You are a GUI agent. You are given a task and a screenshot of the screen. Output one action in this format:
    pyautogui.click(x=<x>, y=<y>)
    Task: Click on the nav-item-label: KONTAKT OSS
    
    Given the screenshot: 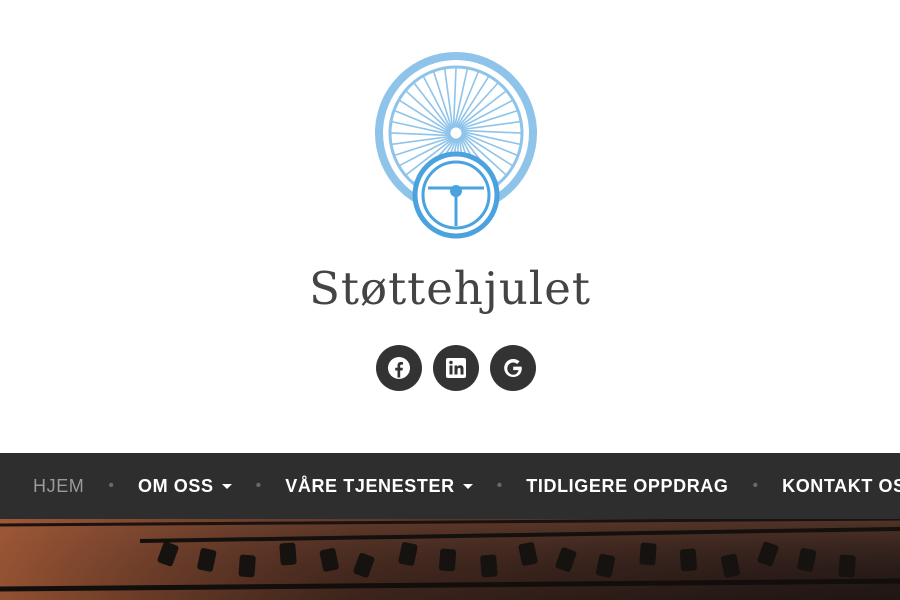 What is the action you would take?
    pyautogui.click(x=841, y=485)
    